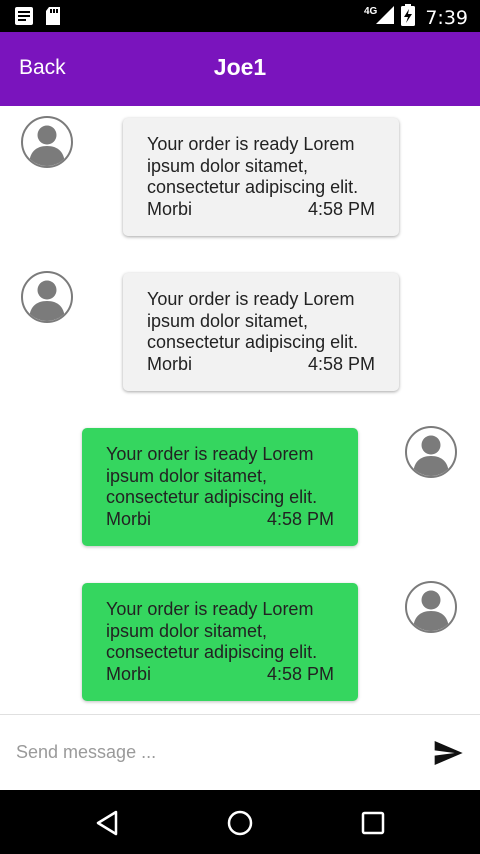  What do you see at coordinates (385, 17) in the screenshot?
I see `signal-icon` at bounding box center [385, 17].